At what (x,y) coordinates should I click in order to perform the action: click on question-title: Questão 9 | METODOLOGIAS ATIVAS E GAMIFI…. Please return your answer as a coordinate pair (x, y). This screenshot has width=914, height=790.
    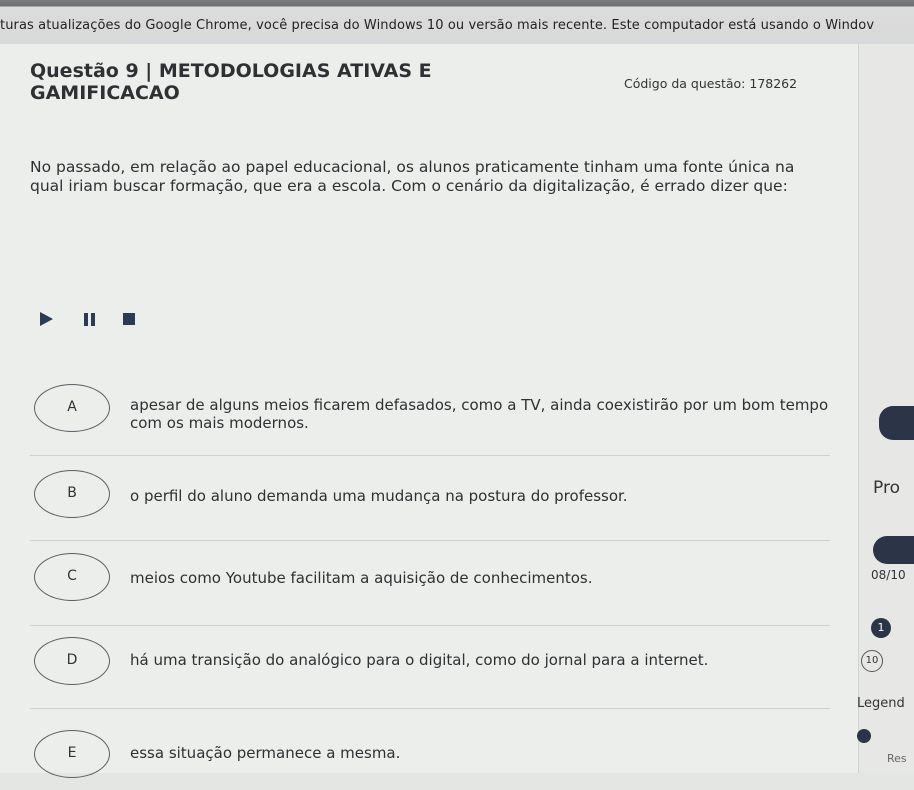
    Looking at the image, I should click on (231, 82).